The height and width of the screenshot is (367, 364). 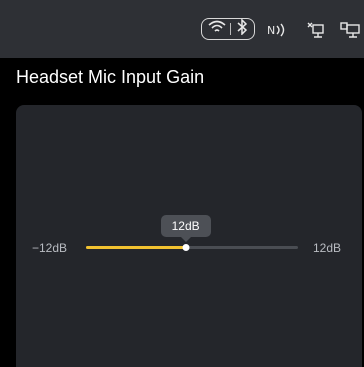 What do you see at coordinates (242, 28) in the screenshot?
I see `bluetooth-icon` at bounding box center [242, 28].